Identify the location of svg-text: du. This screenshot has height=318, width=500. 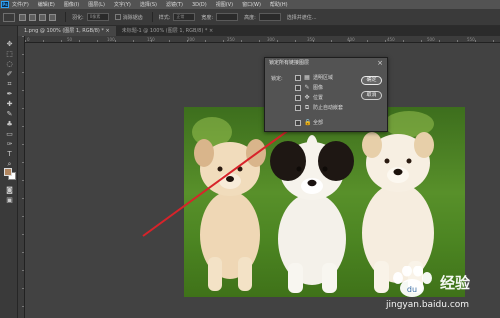
(412, 289).